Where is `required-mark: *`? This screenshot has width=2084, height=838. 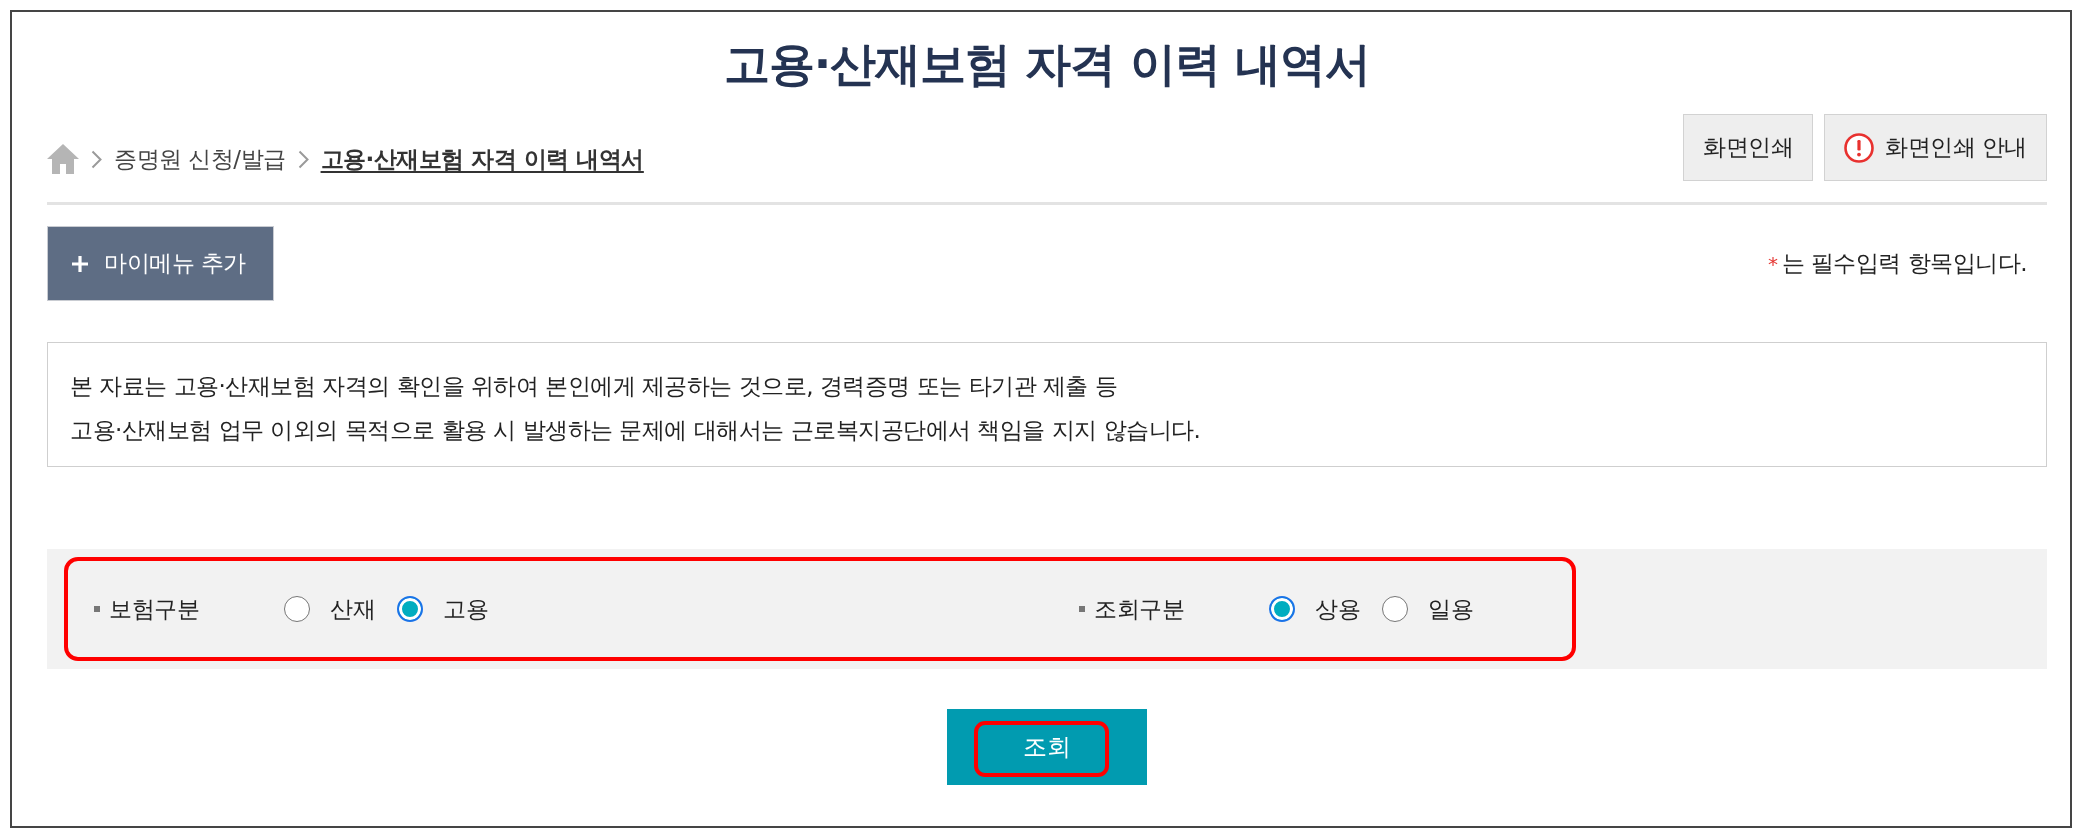 required-mark: * is located at coordinates (1773, 263).